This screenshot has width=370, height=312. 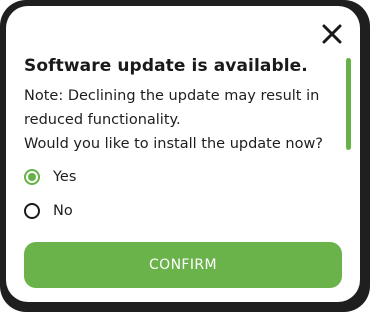 I want to click on close-icon, so click(x=332, y=34).